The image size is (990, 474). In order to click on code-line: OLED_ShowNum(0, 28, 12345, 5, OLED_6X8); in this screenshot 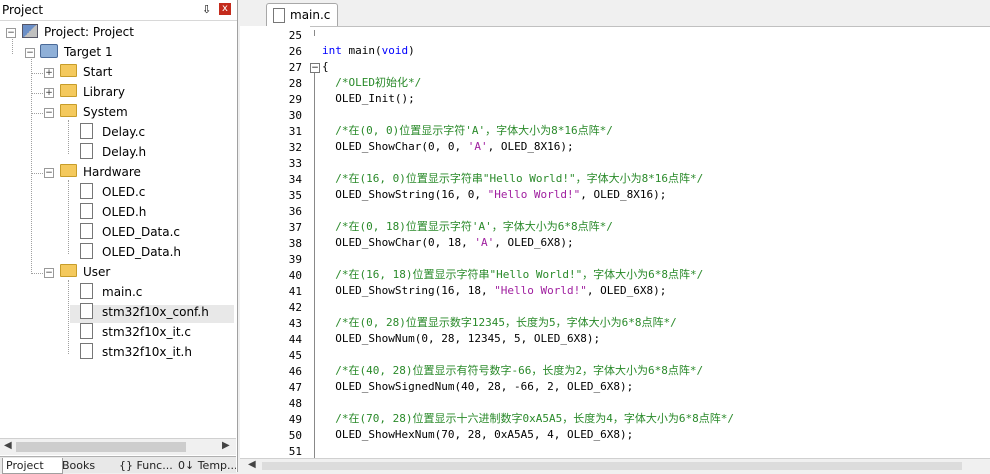, I will do `click(461, 339)`.